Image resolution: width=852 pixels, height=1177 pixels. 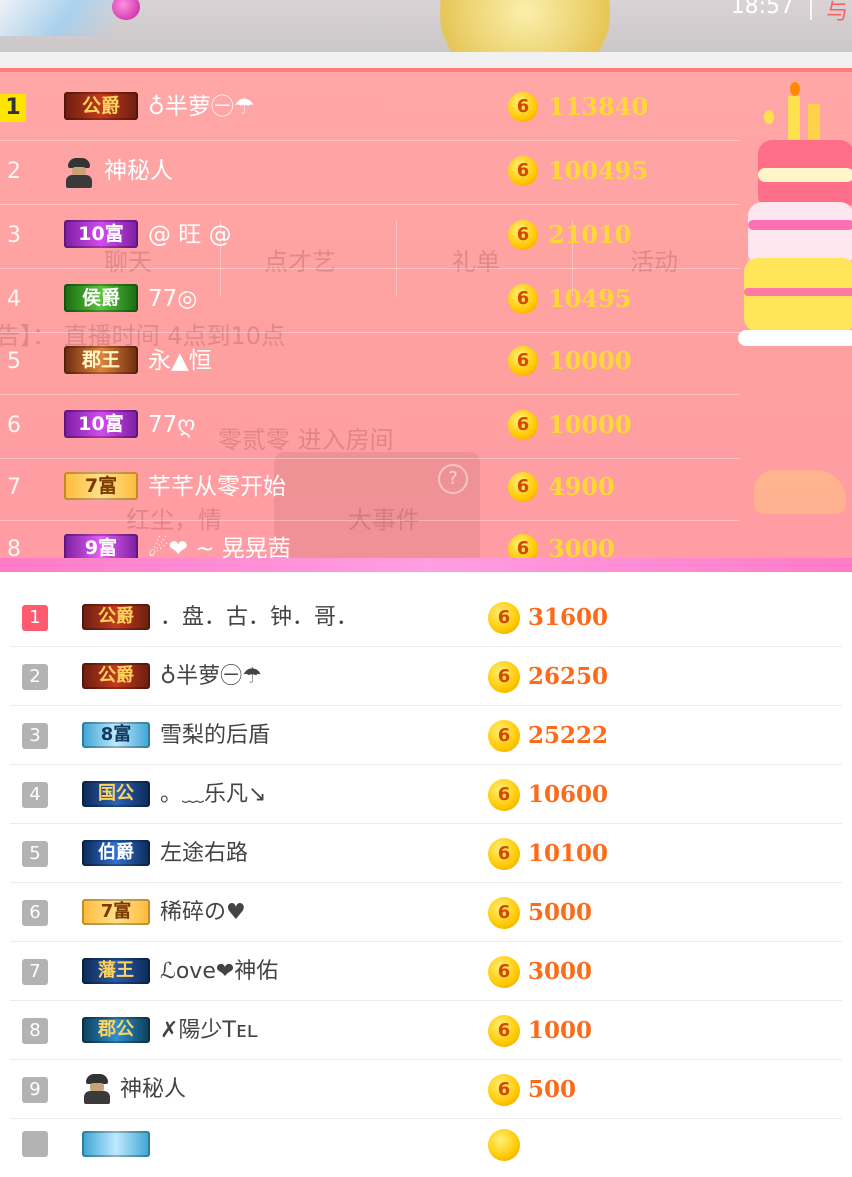 What do you see at coordinates (203, 912) in the screenshot?
I see `user-name: 稀碎の♥` at bounding box center [203, 912].